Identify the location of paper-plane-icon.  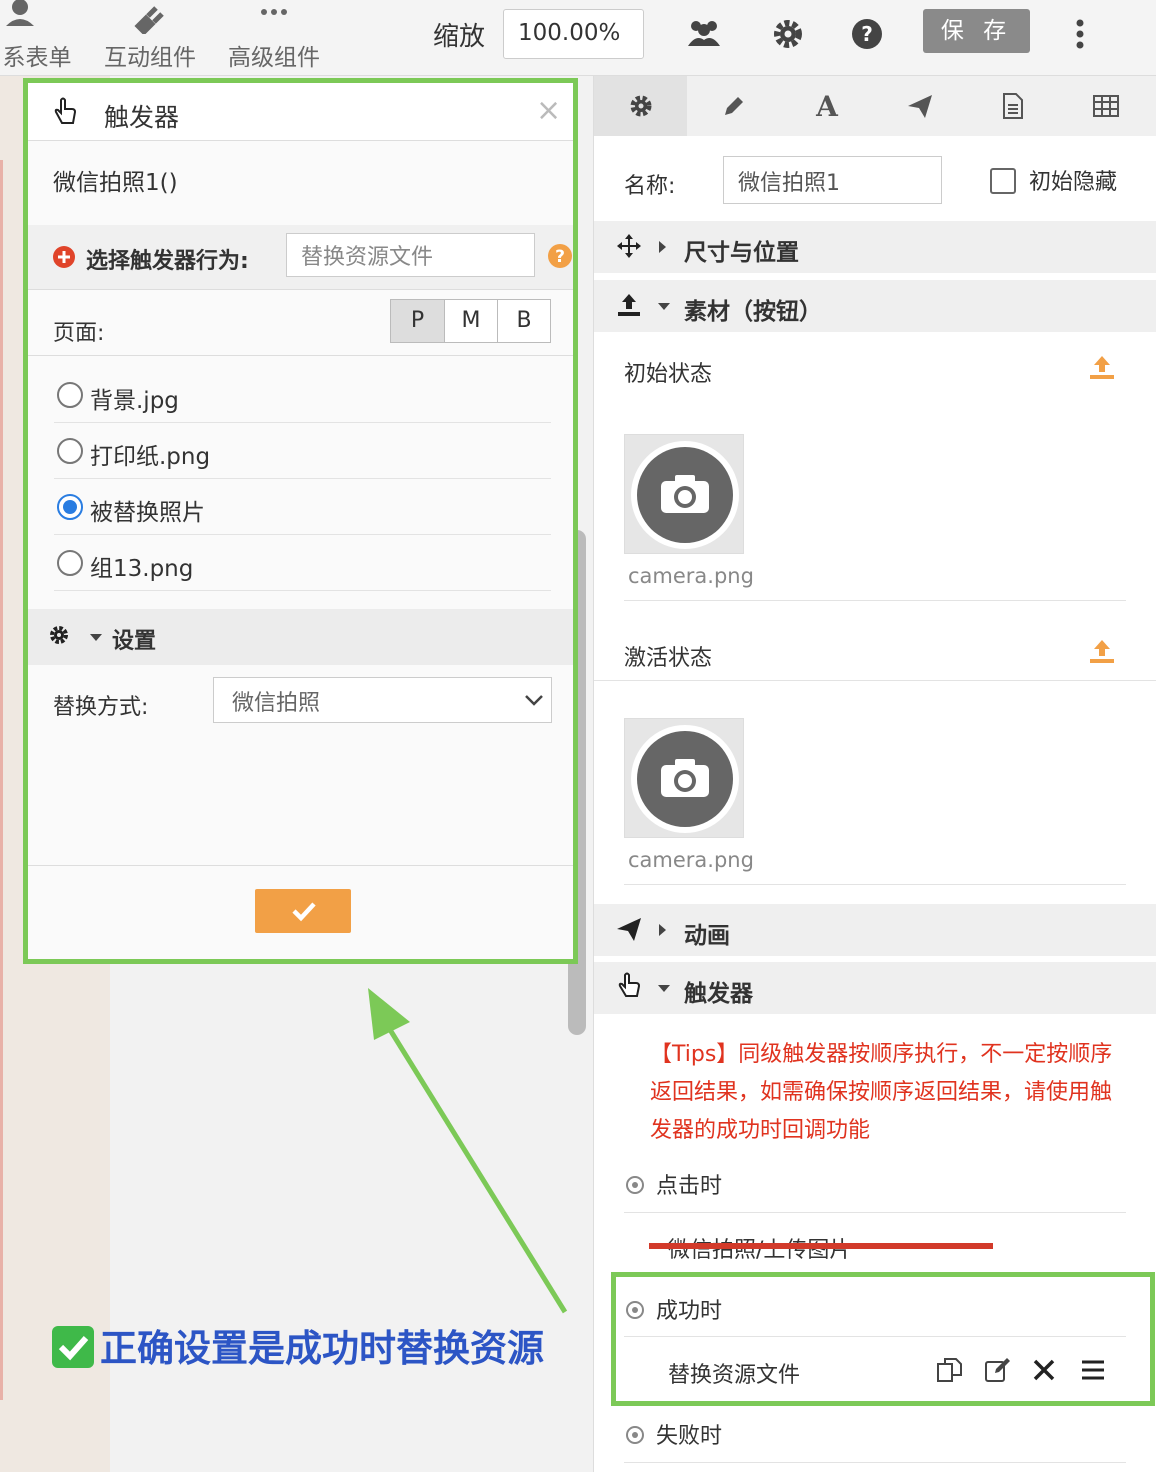
(919, 106).